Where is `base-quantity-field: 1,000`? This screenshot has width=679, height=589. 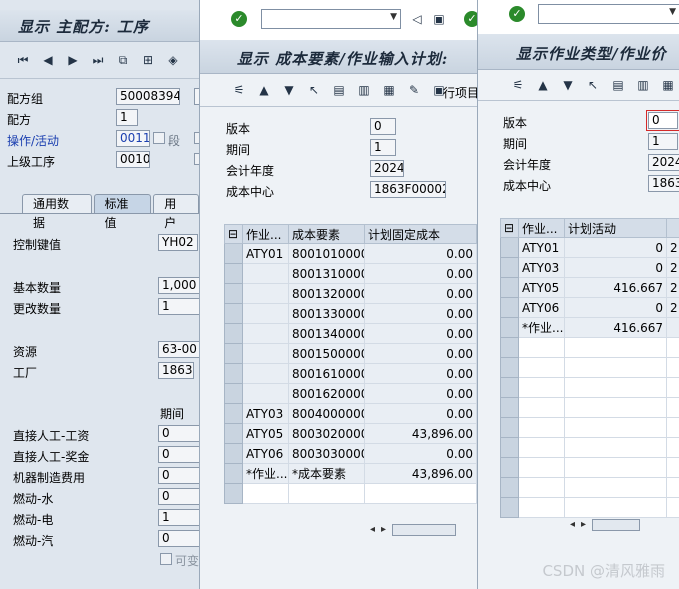 base-quantity-field: 1,000 is located at coordinates (179, 285).